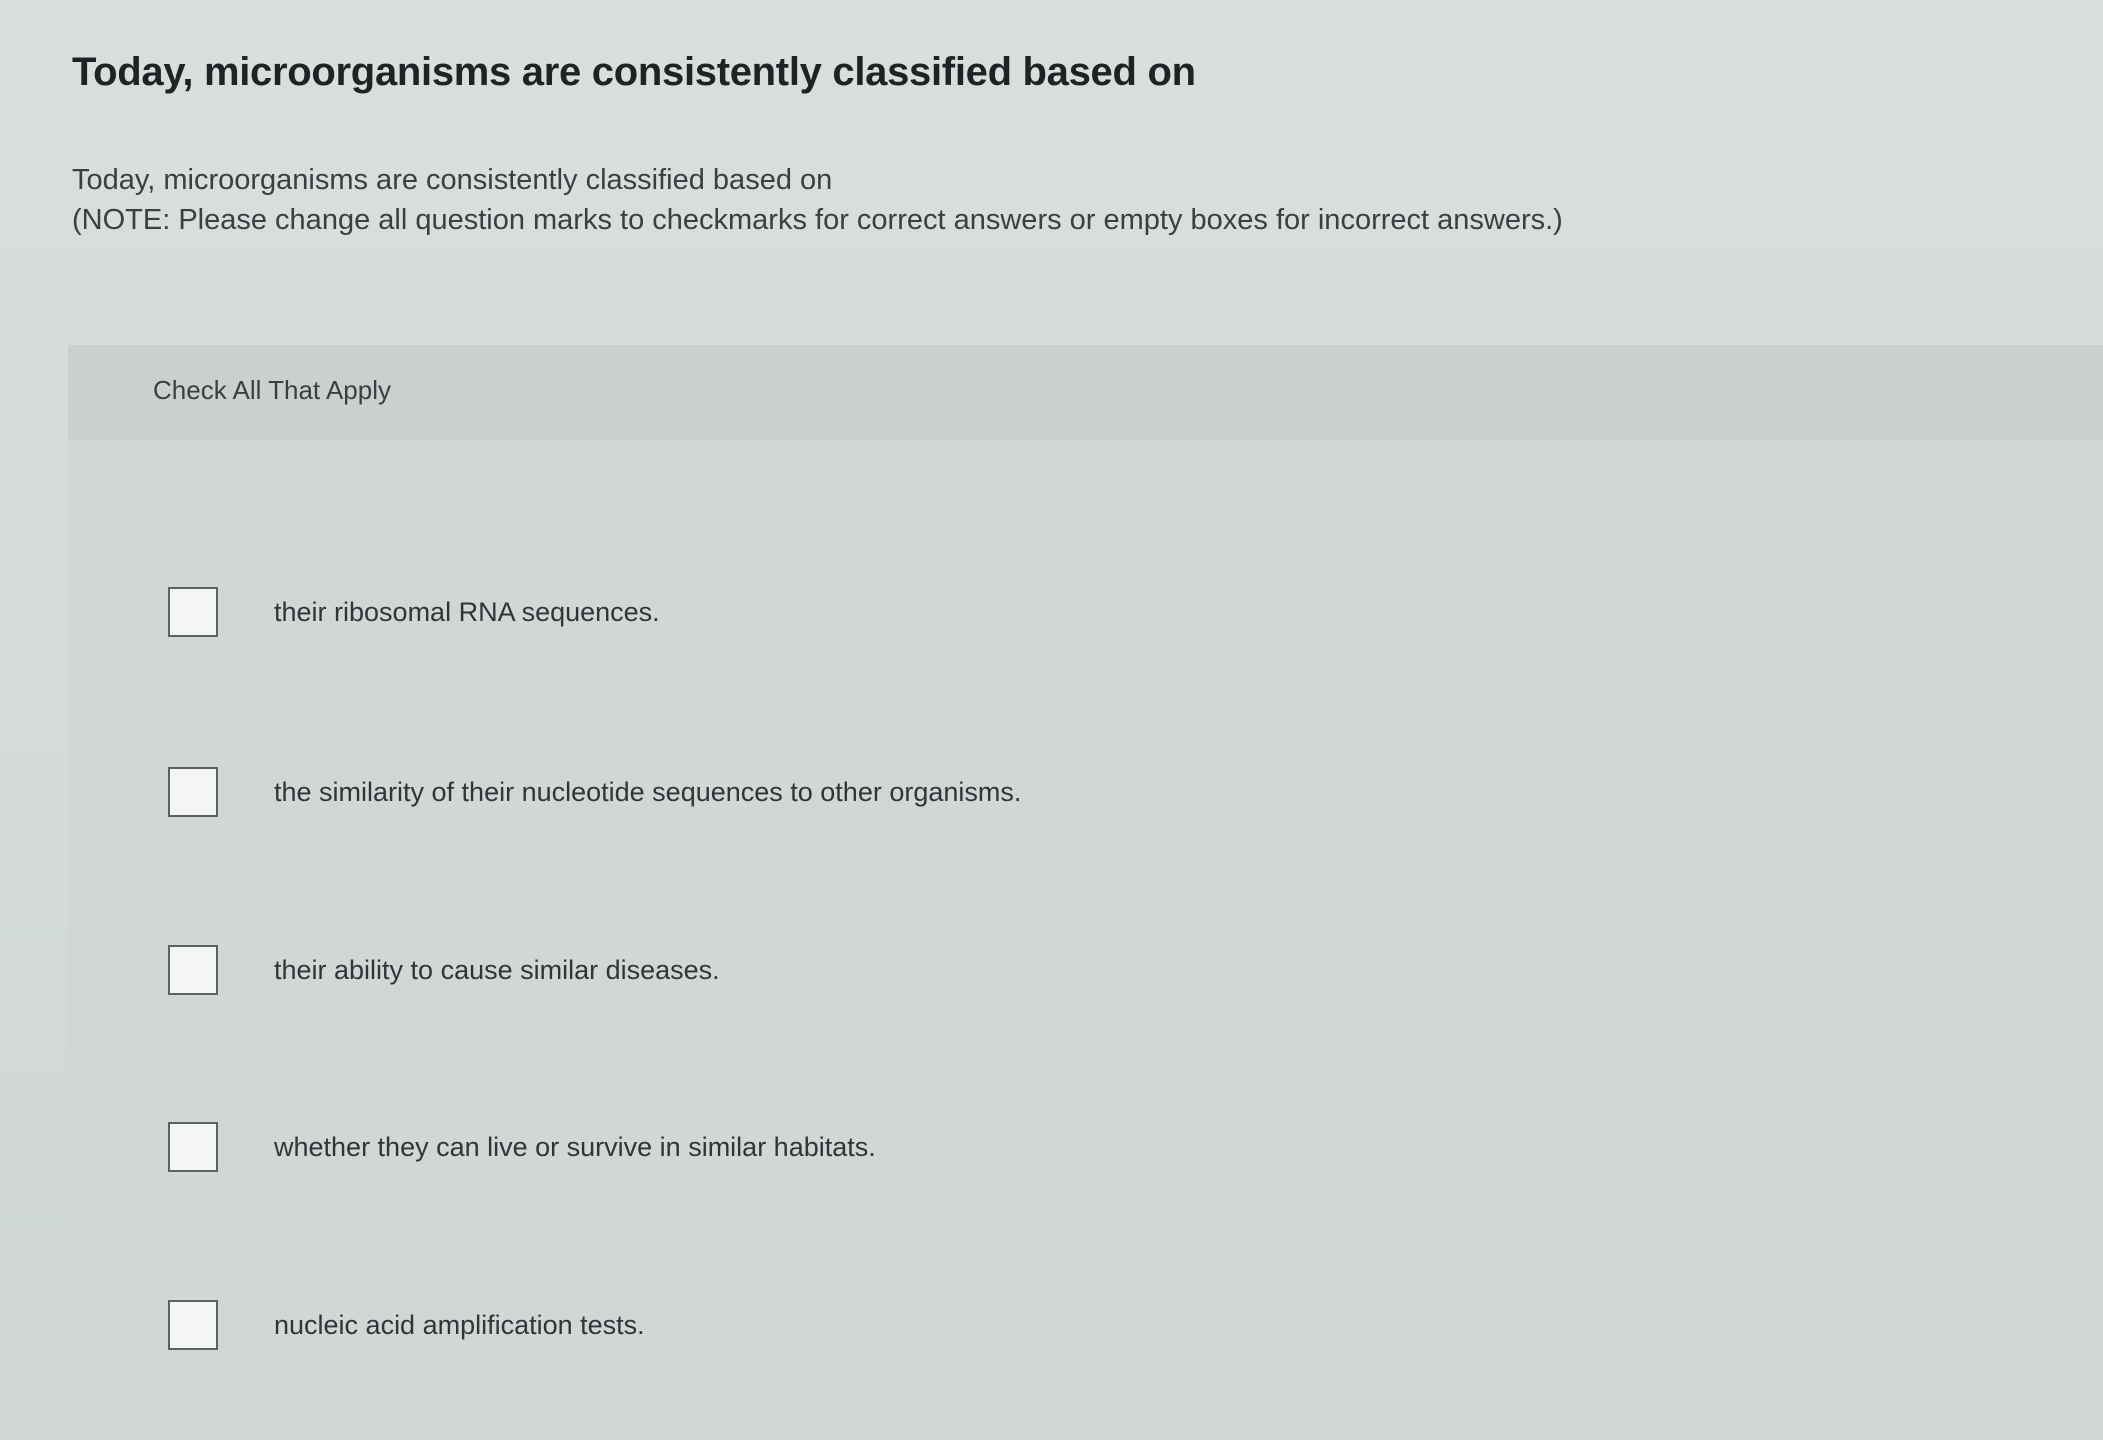  I want to click on answer-option-label-3: their ability to cause similar diseases., so click(497, 969).